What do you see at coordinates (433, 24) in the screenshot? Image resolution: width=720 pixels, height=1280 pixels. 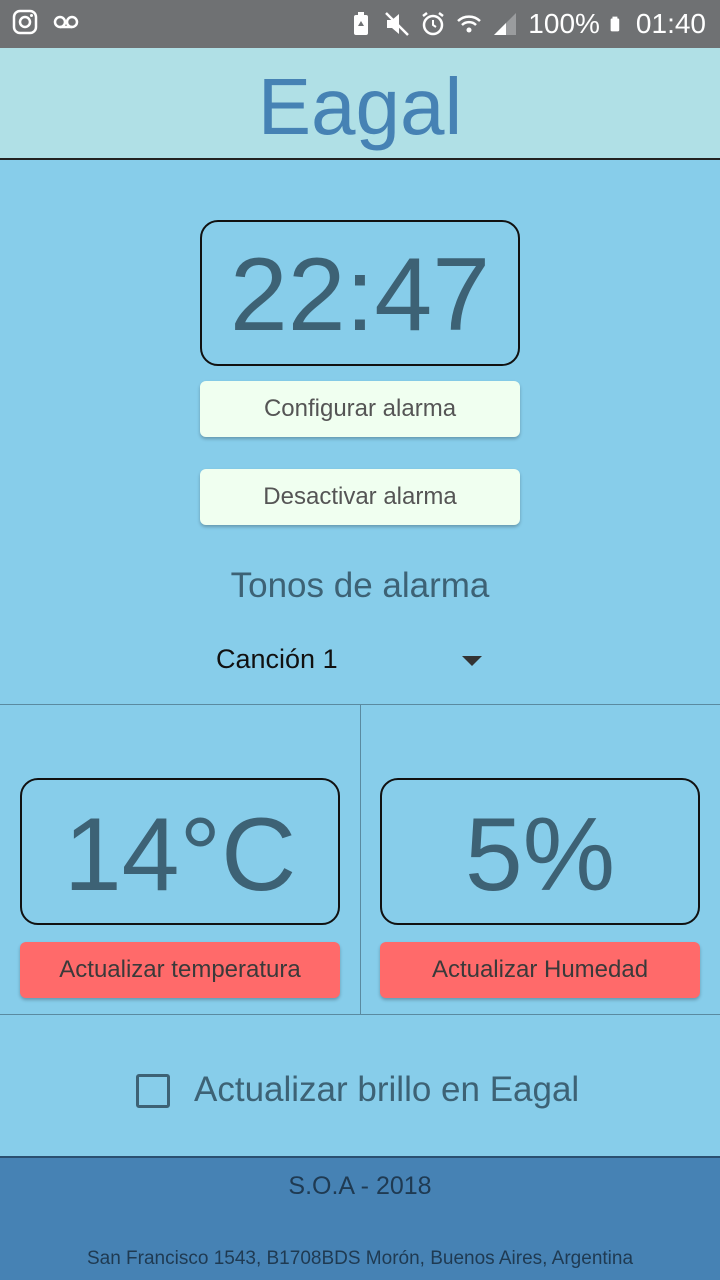 I see `alarm-icon` at bounding box center [433, 24].